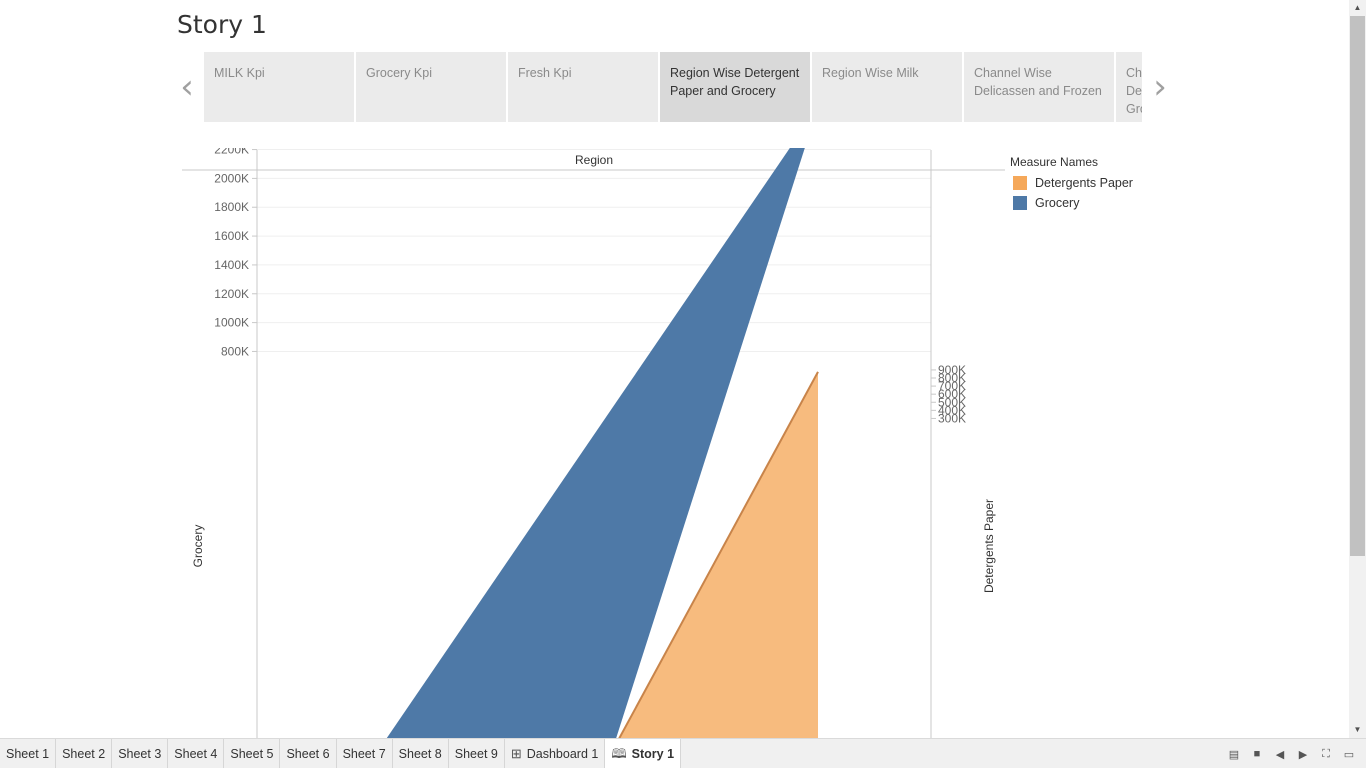 This screenshot has width=1366, height=768. I want to click on scrollbar-thumb, so click(1357, 286).